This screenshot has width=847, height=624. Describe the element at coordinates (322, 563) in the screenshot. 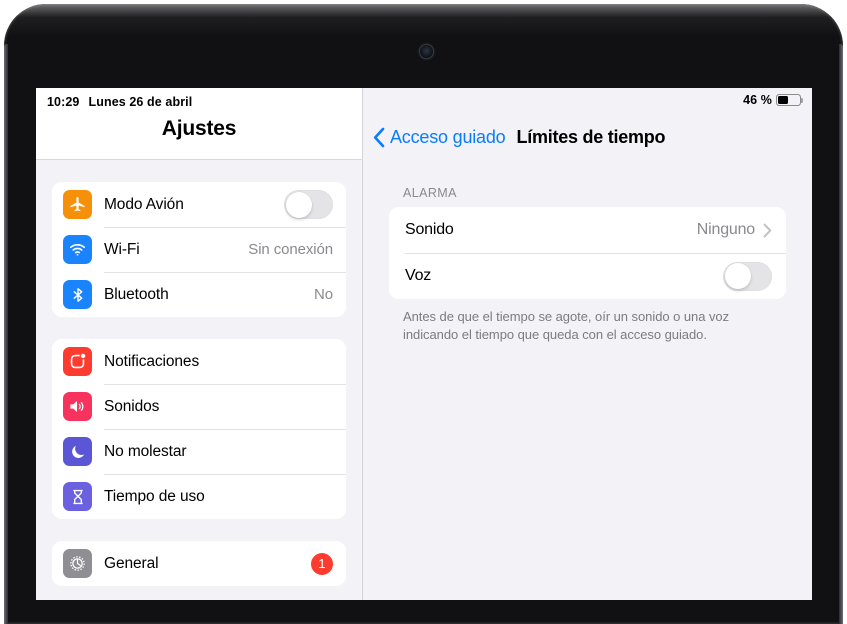

I see `status-badge: 1` at that location.